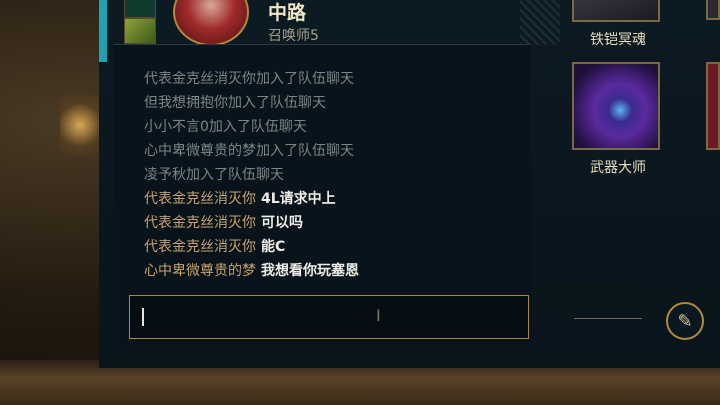  I want to click on champion-name: 铁铠冥魂, so click(618, 40).